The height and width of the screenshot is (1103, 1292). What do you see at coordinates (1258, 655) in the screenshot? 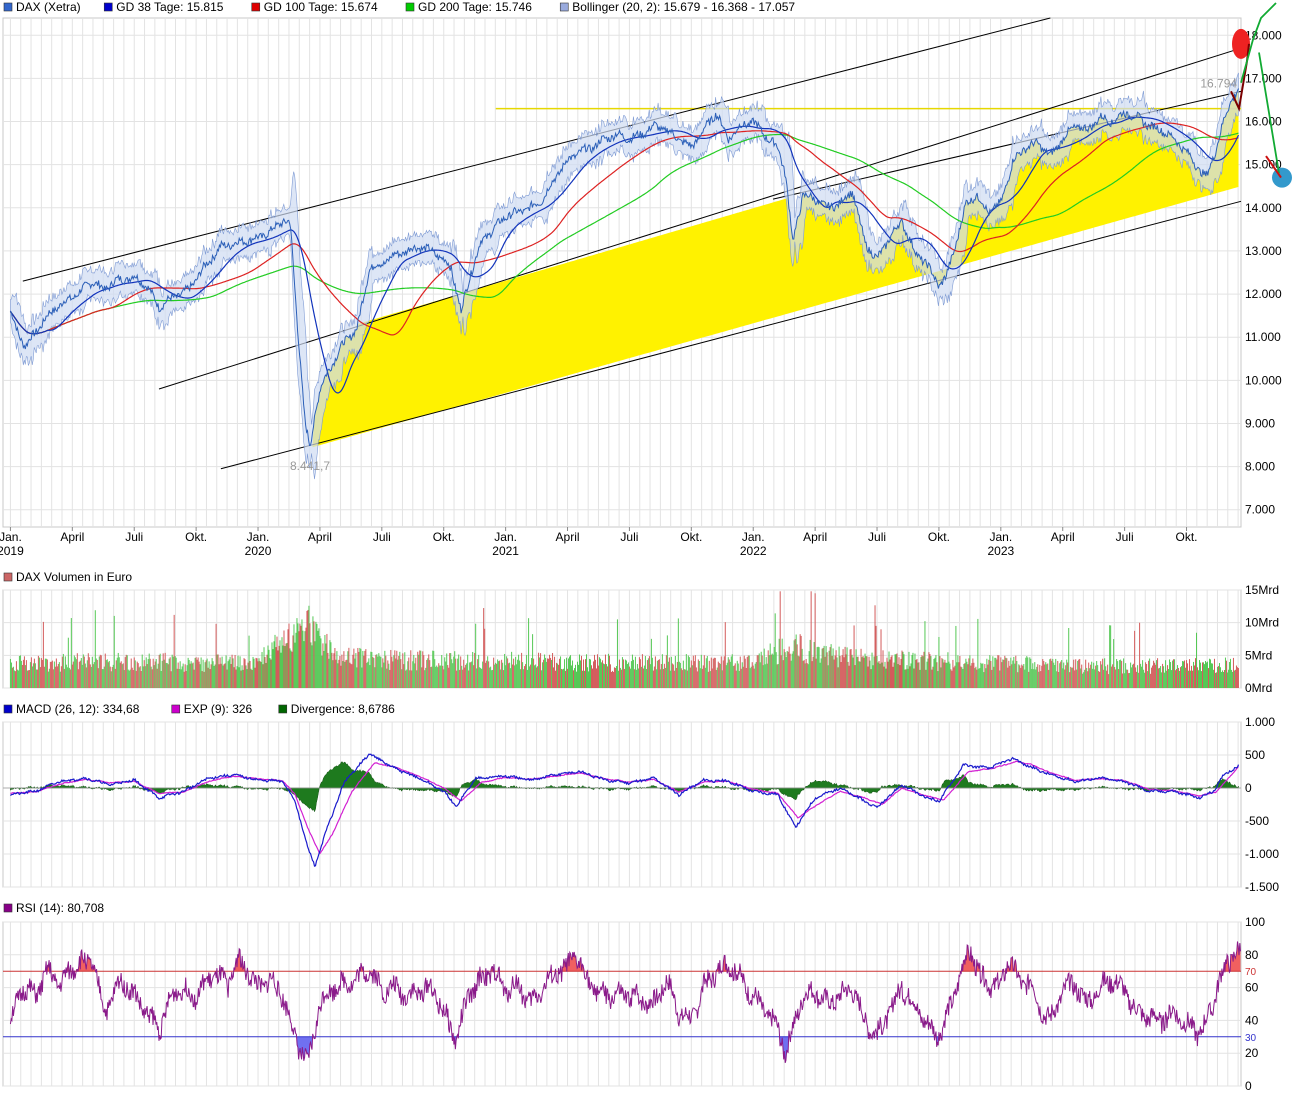
I see `volume-y-tick-label: 5Mrd` at bounding box center [1258, 655].